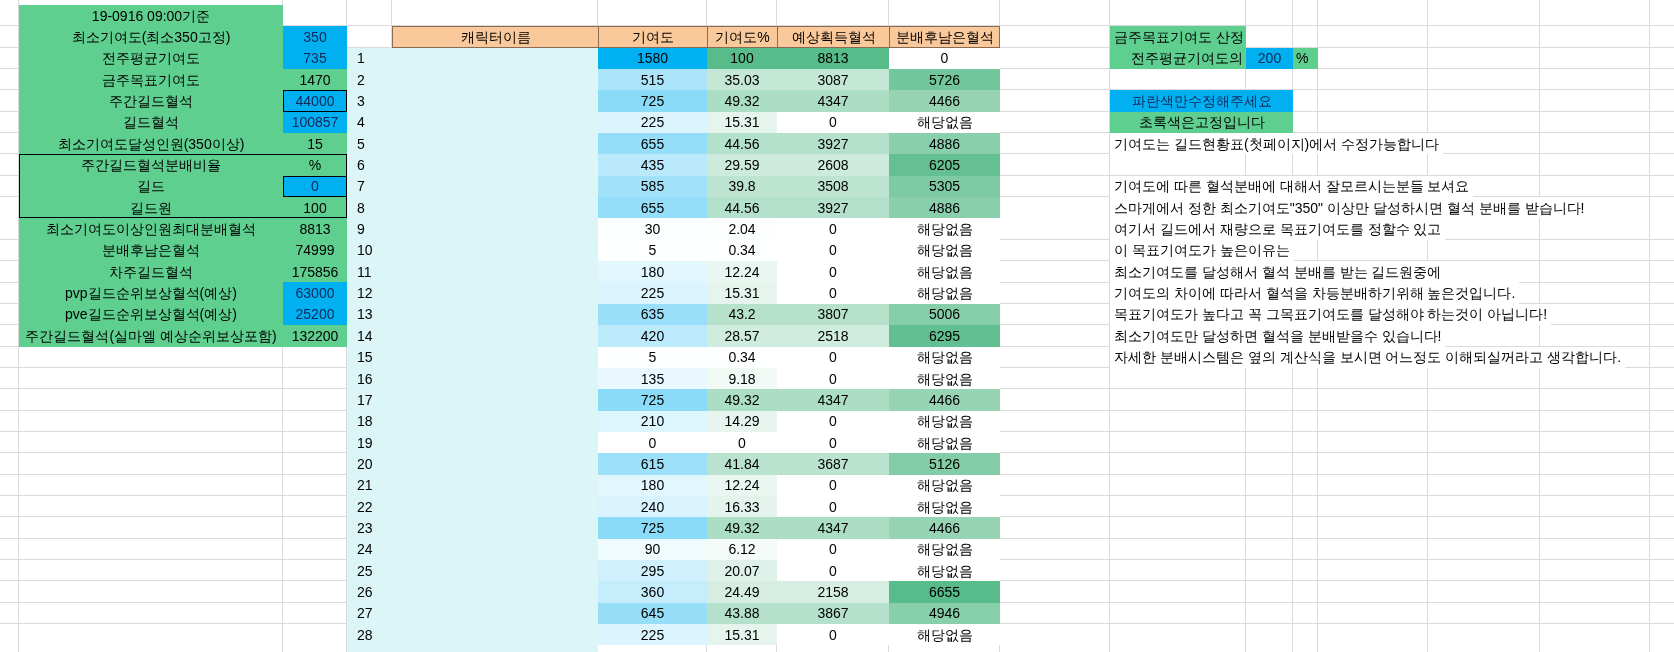  What do you see at coordinates (652, 570) in the screenshot?
I see `table-cell: 295` at bounding box center [652, 570].